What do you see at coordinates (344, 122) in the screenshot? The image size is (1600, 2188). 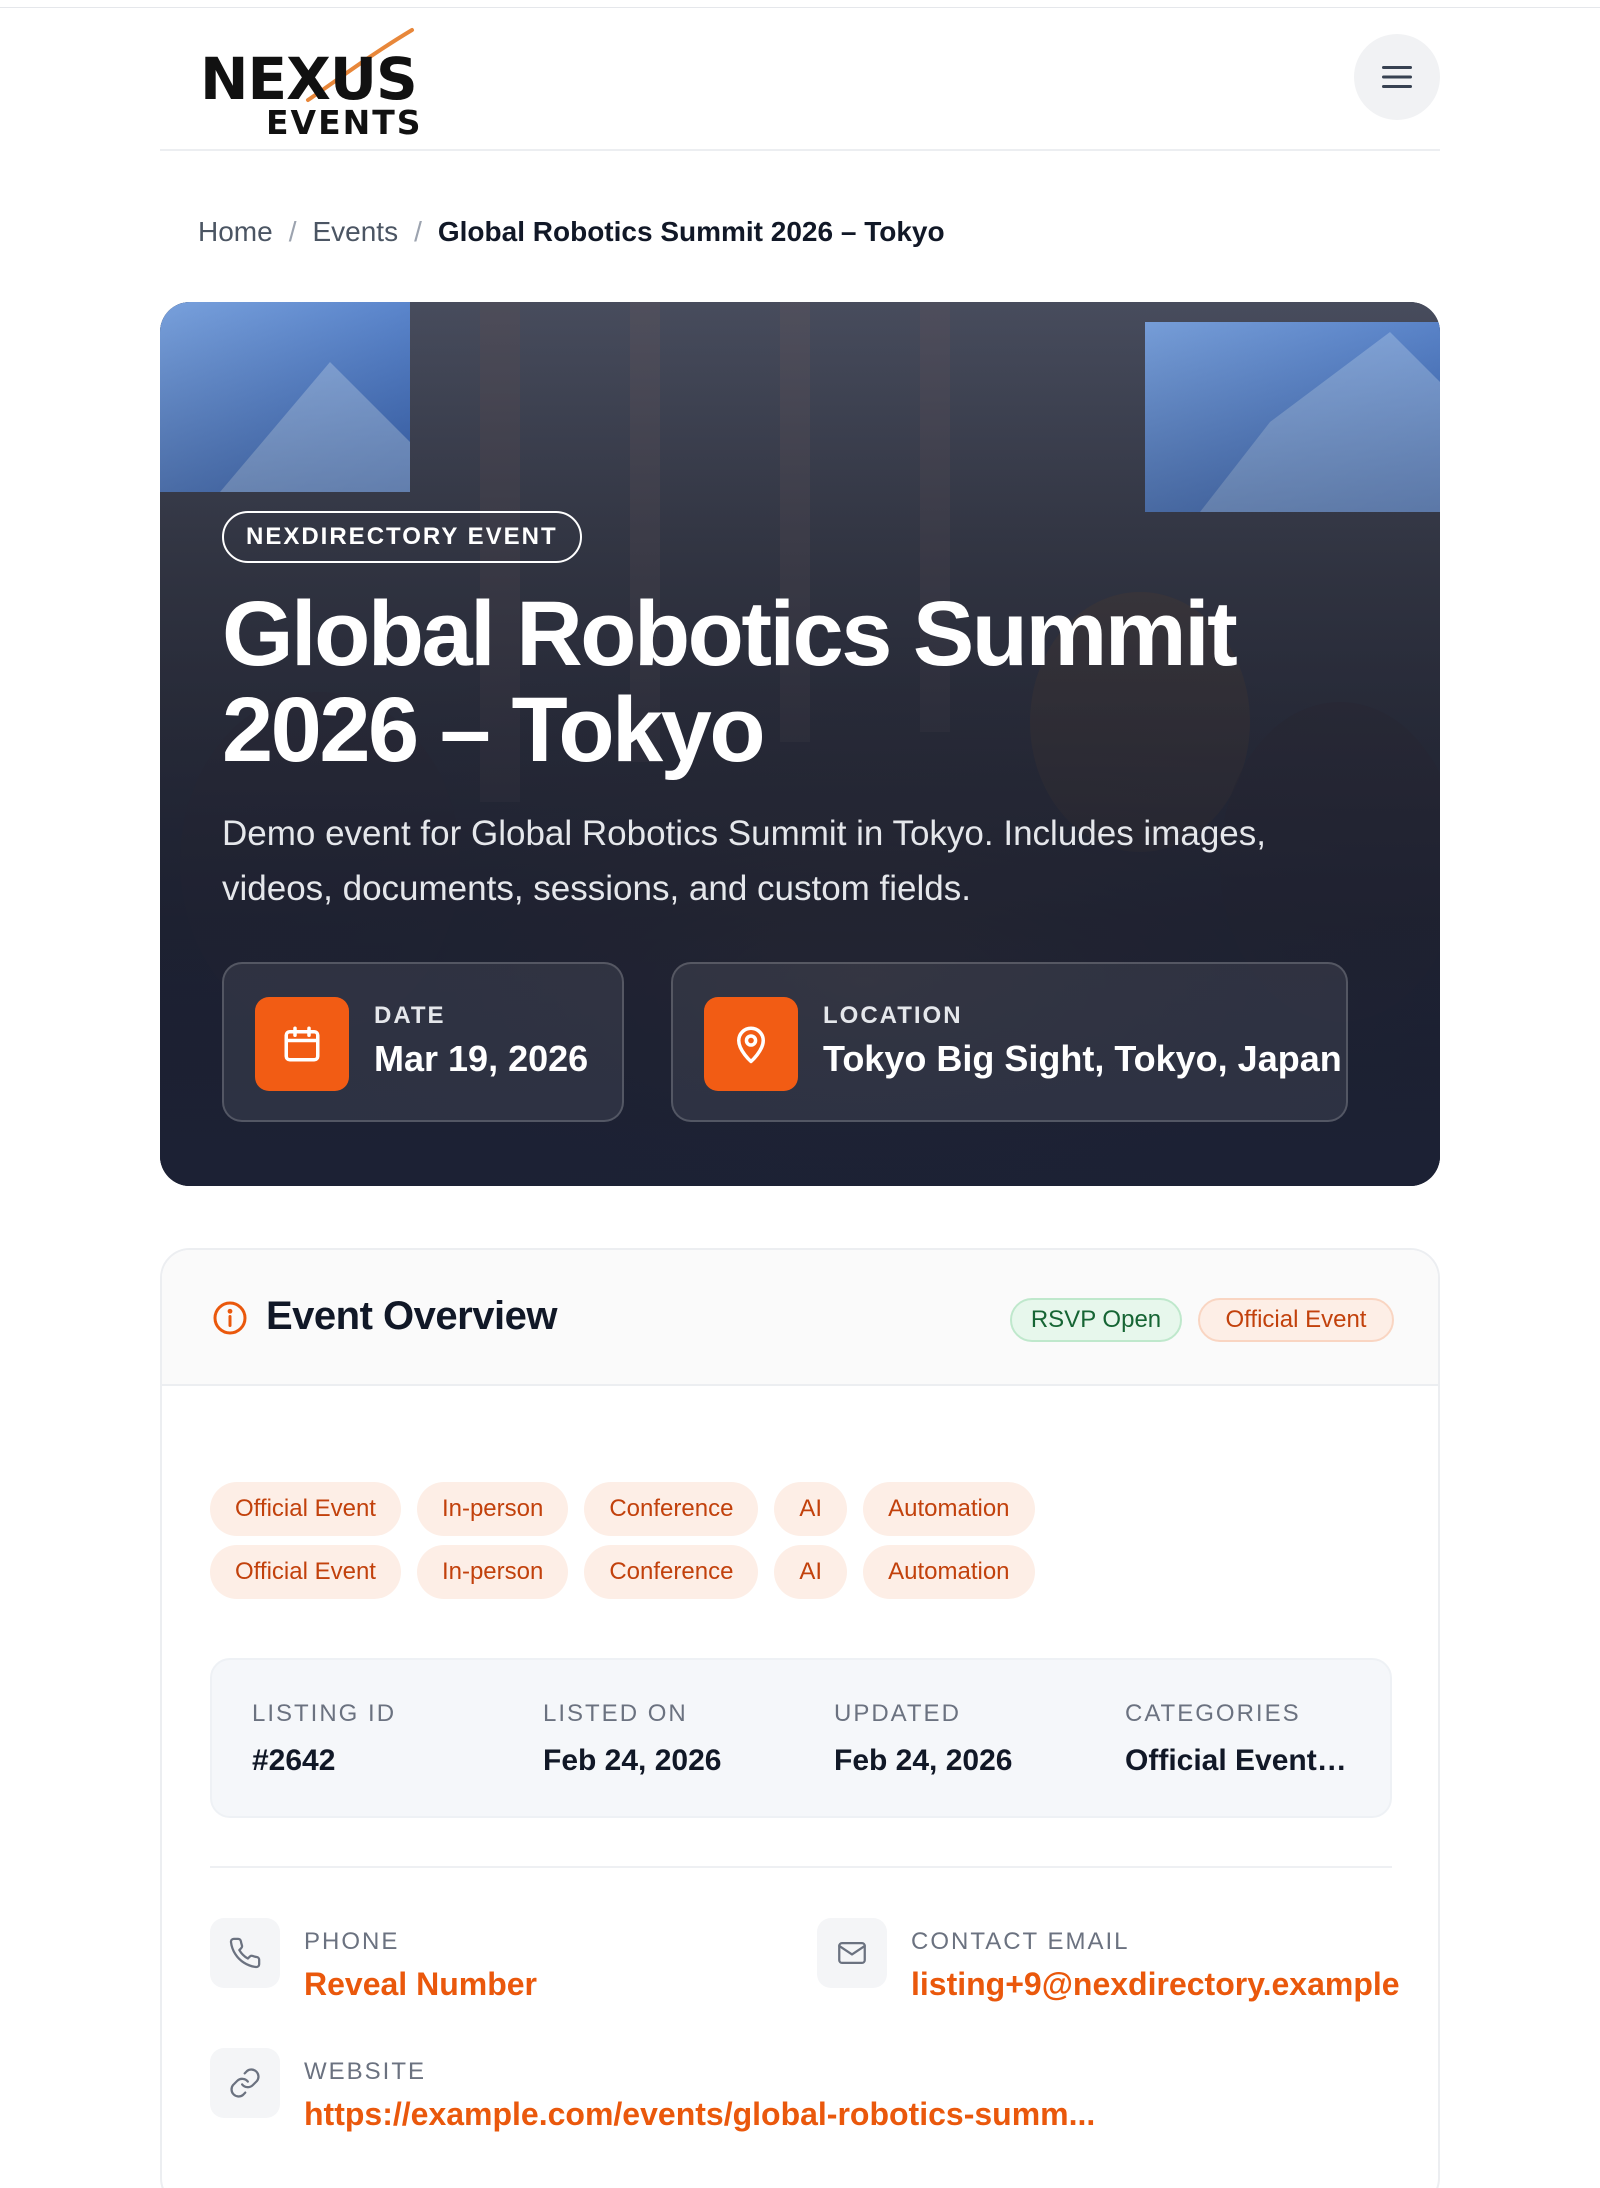 I see `logo-subtitle: EVENTS` at bounding box center [344, 122].